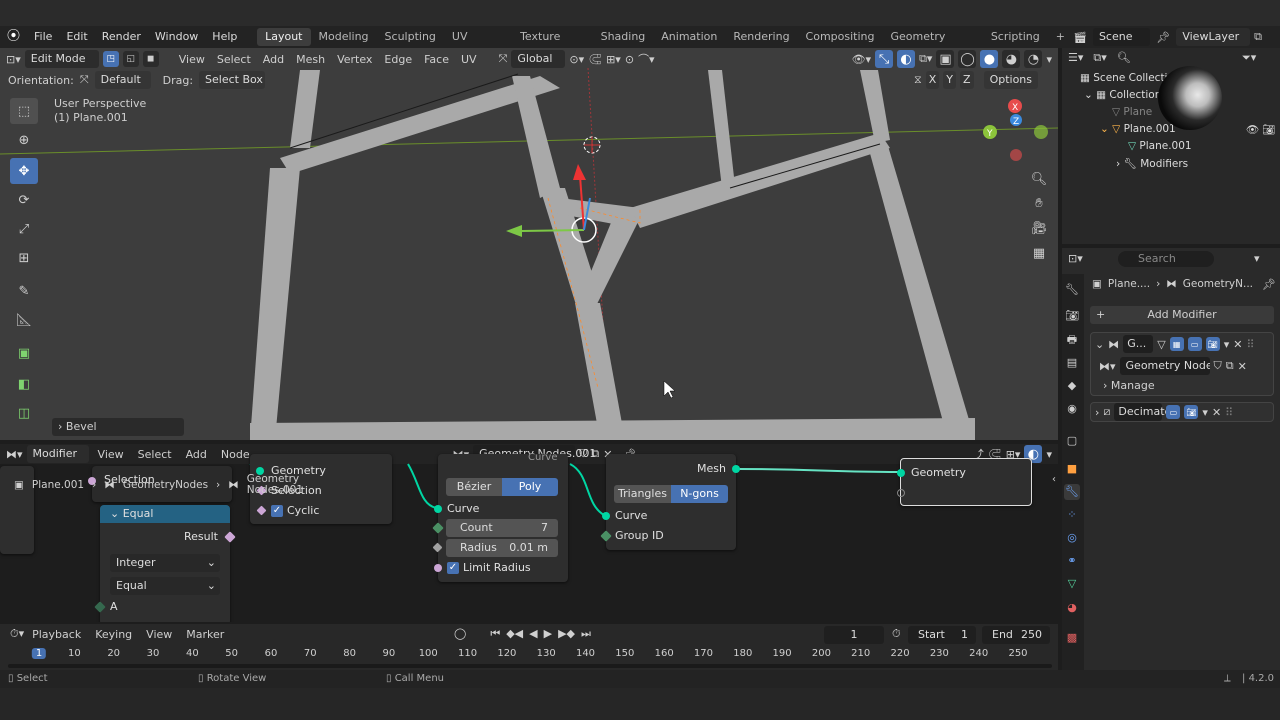  Describe the element at coordinates (460, 634) in the screenshot. I see `autokey-icon: ◯` at that location.